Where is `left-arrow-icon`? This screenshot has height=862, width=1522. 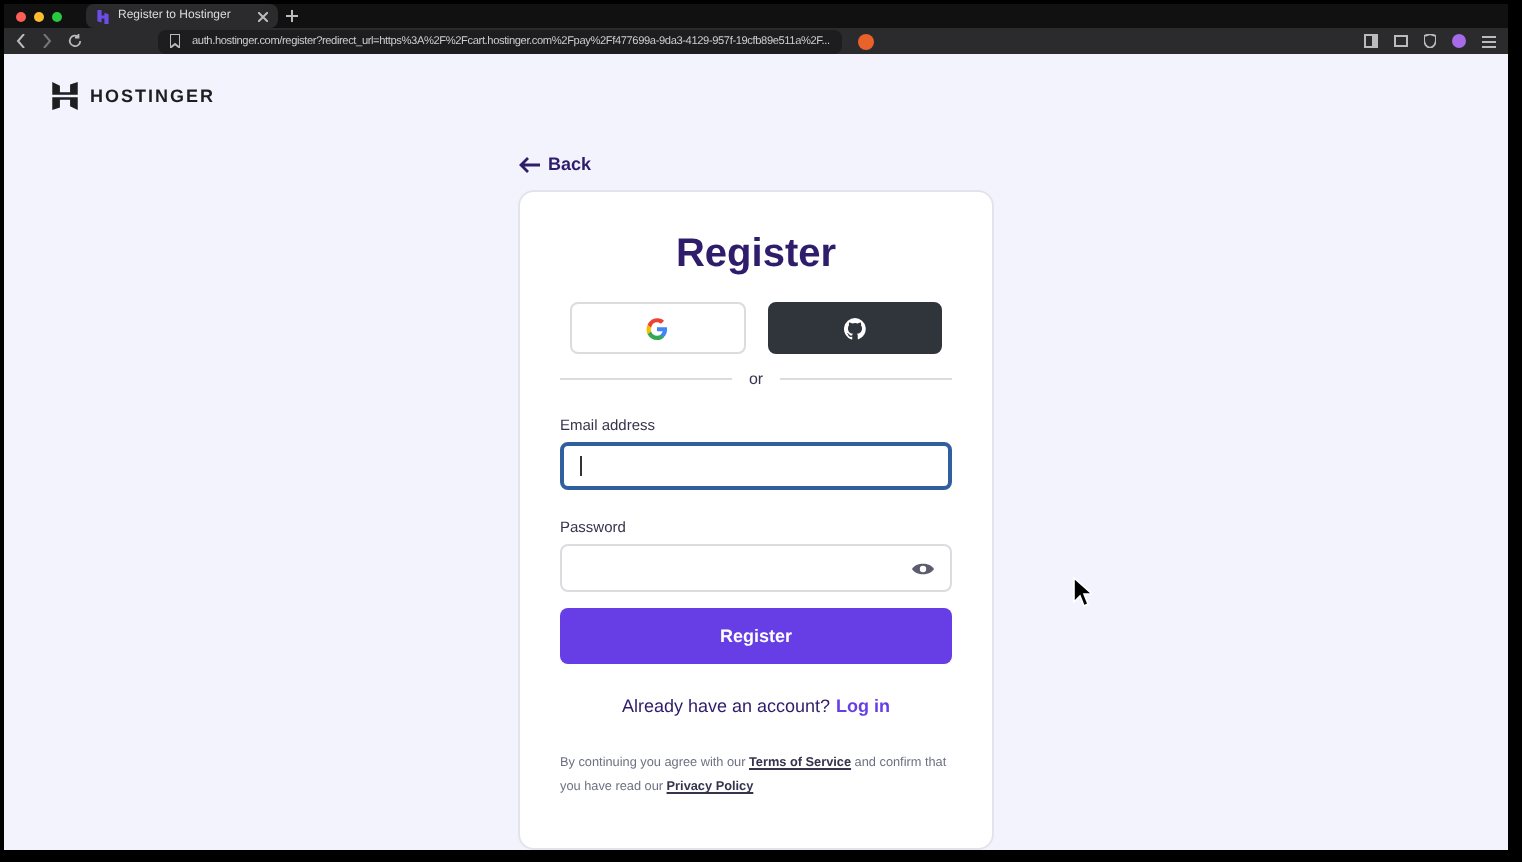 left-arrow-icon is located at coordinates (530, 164).